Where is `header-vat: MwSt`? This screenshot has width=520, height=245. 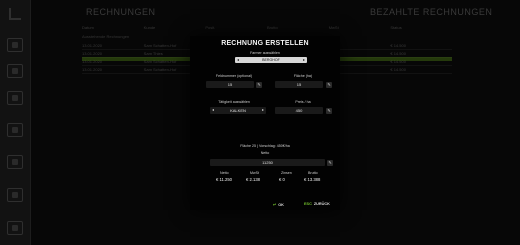
header-vat: MwSt is located at coordinates (333, 27).